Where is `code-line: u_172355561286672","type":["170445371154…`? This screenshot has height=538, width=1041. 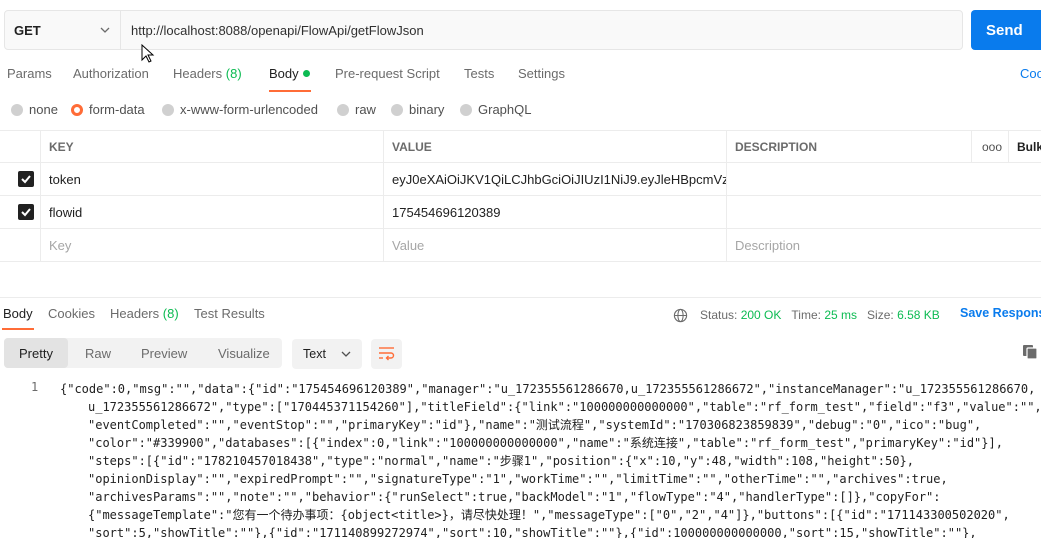
code-line: u_172355561286672","type":["170445371154… is located at coordinates (564, 407).